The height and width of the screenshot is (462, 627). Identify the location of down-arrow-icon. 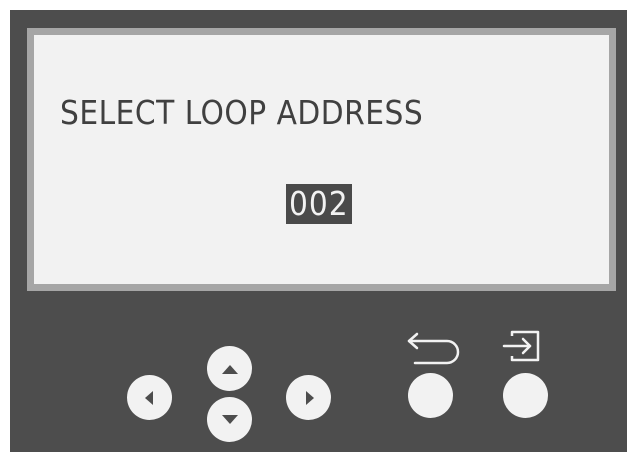
(229, 419).